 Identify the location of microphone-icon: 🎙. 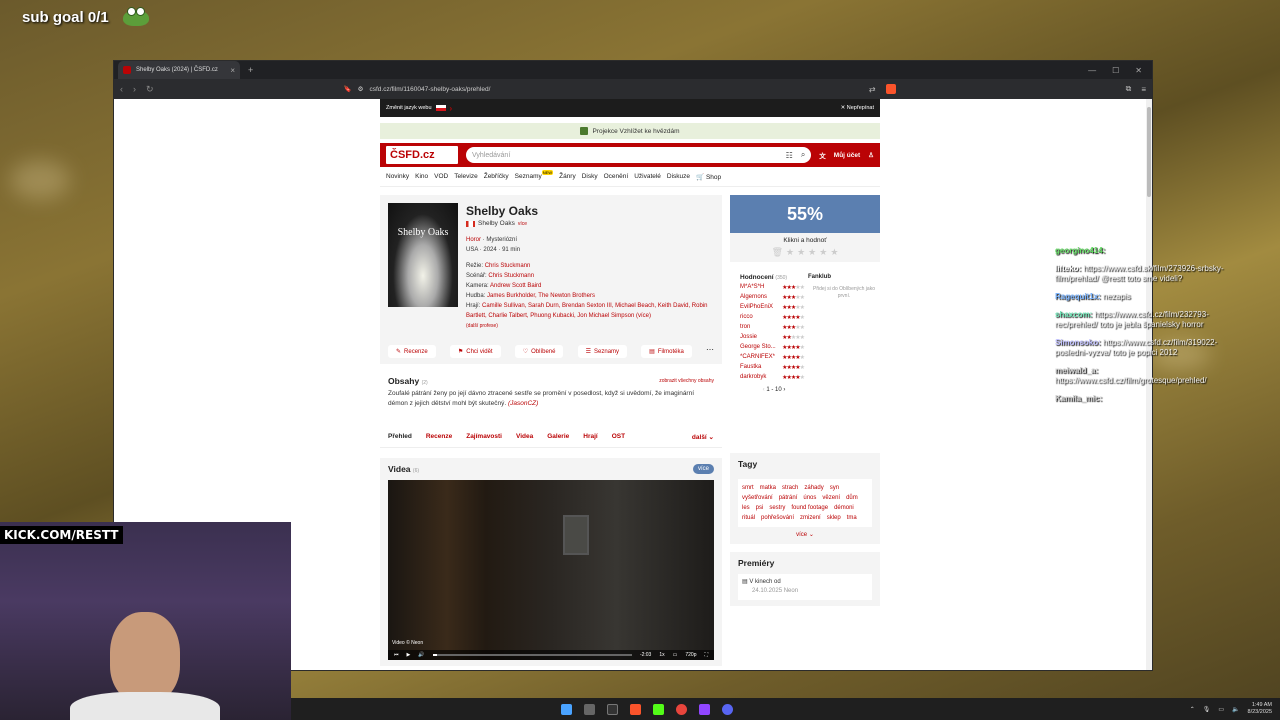
(1207, 709).